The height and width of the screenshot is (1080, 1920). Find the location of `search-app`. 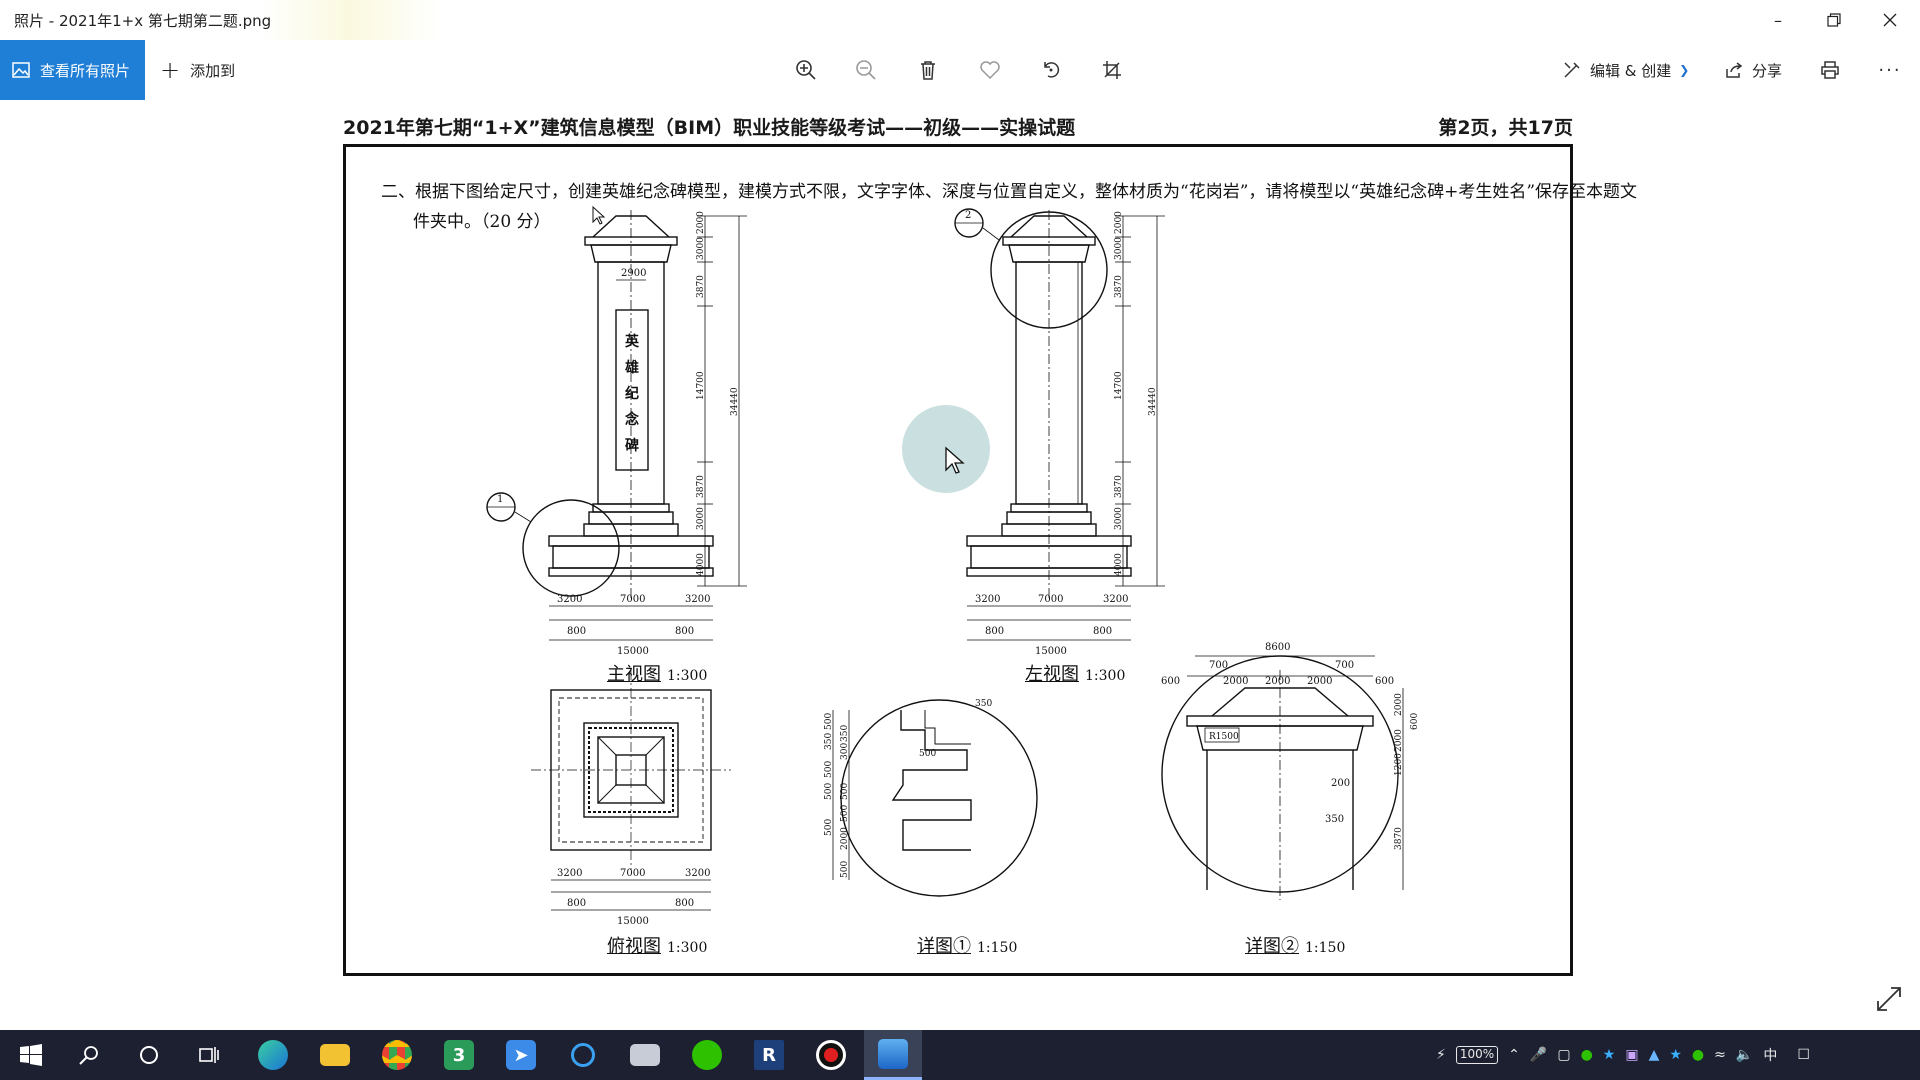

search-app is located at coordinates (583, 1055).